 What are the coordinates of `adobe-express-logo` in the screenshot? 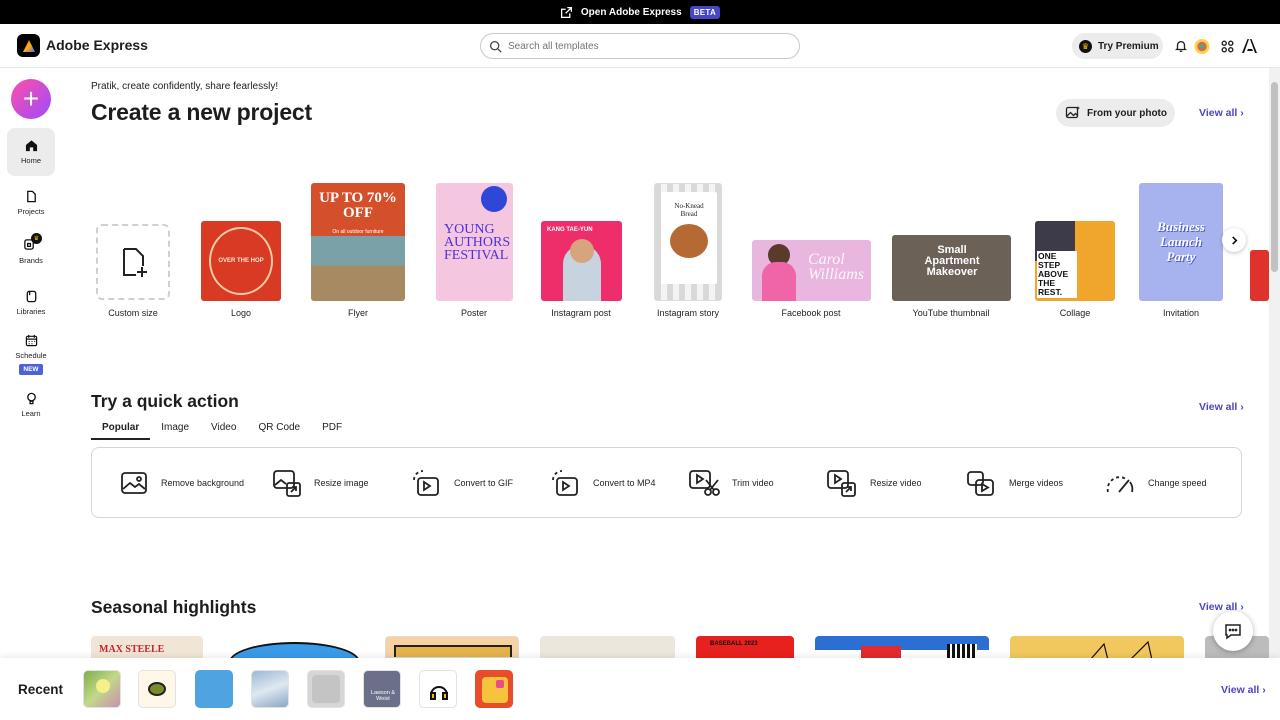 It's located at (28, 45).